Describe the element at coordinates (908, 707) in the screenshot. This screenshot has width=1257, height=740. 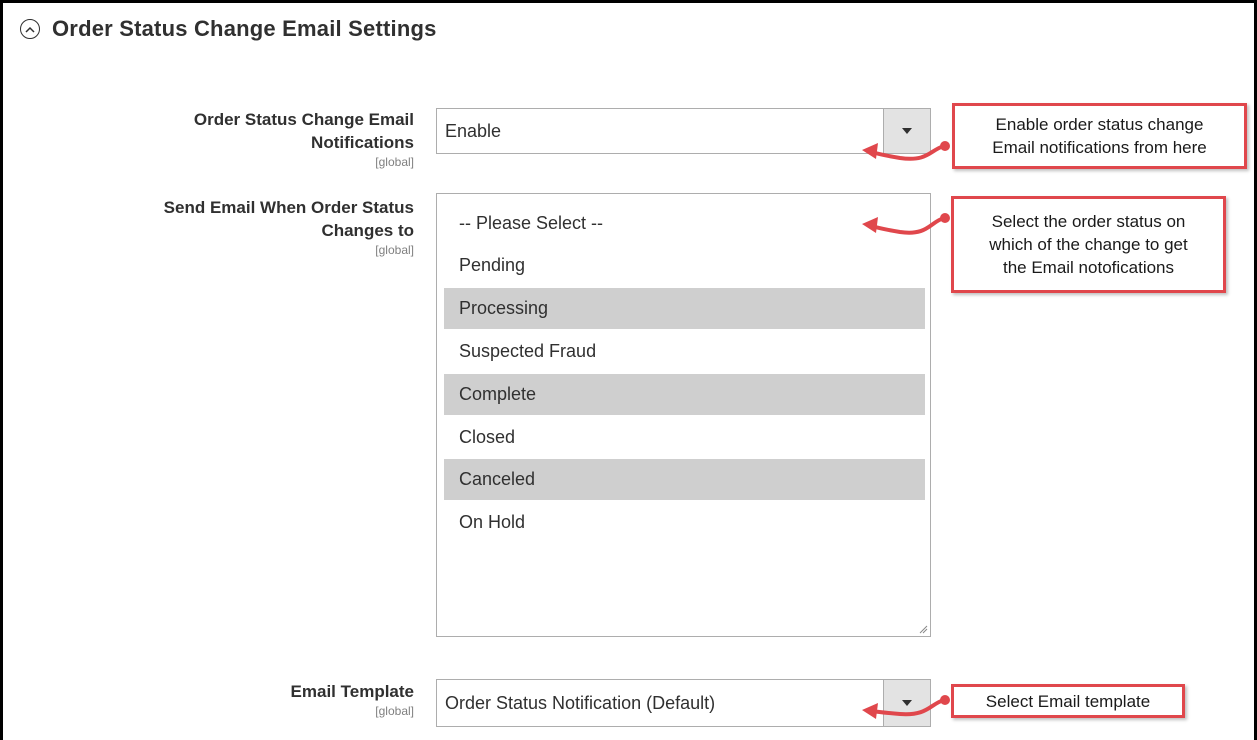
I see `template-arrow` at that location.